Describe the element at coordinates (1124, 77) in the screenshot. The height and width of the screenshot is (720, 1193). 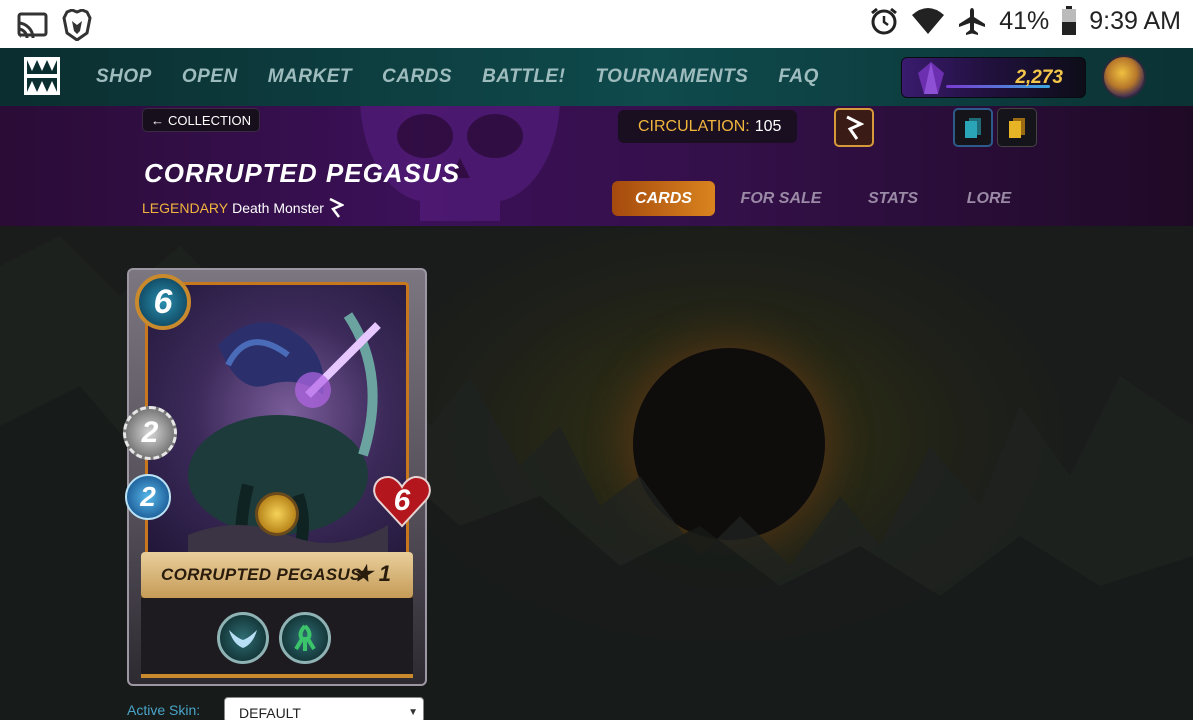
I see `user-avatar` at that location.